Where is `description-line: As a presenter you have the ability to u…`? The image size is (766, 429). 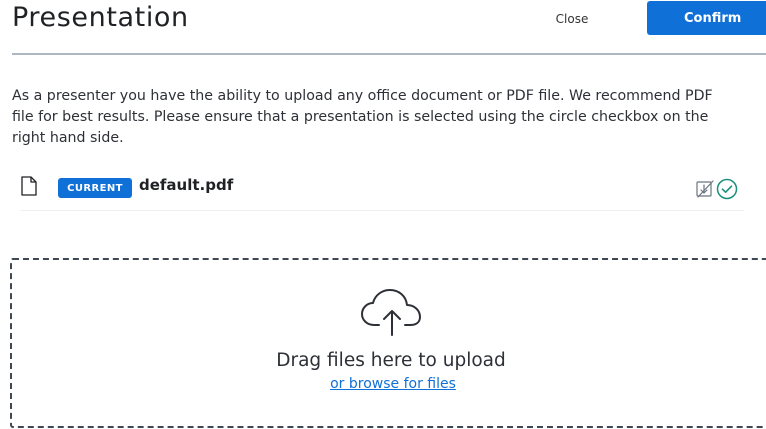 description-line: As a presenter you have the ability to u… is located at coordinates (362, 96).